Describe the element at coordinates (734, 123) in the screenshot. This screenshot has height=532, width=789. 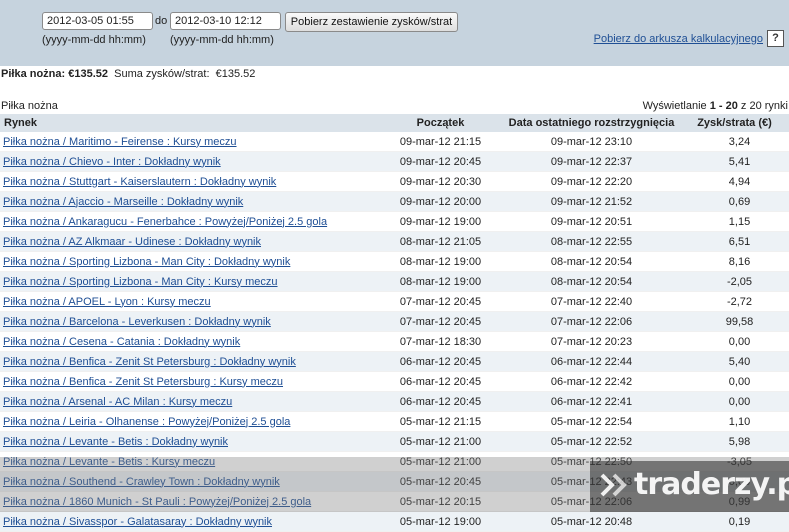
I see `header-profit-loss: Zysk/strata (€)` at that location.